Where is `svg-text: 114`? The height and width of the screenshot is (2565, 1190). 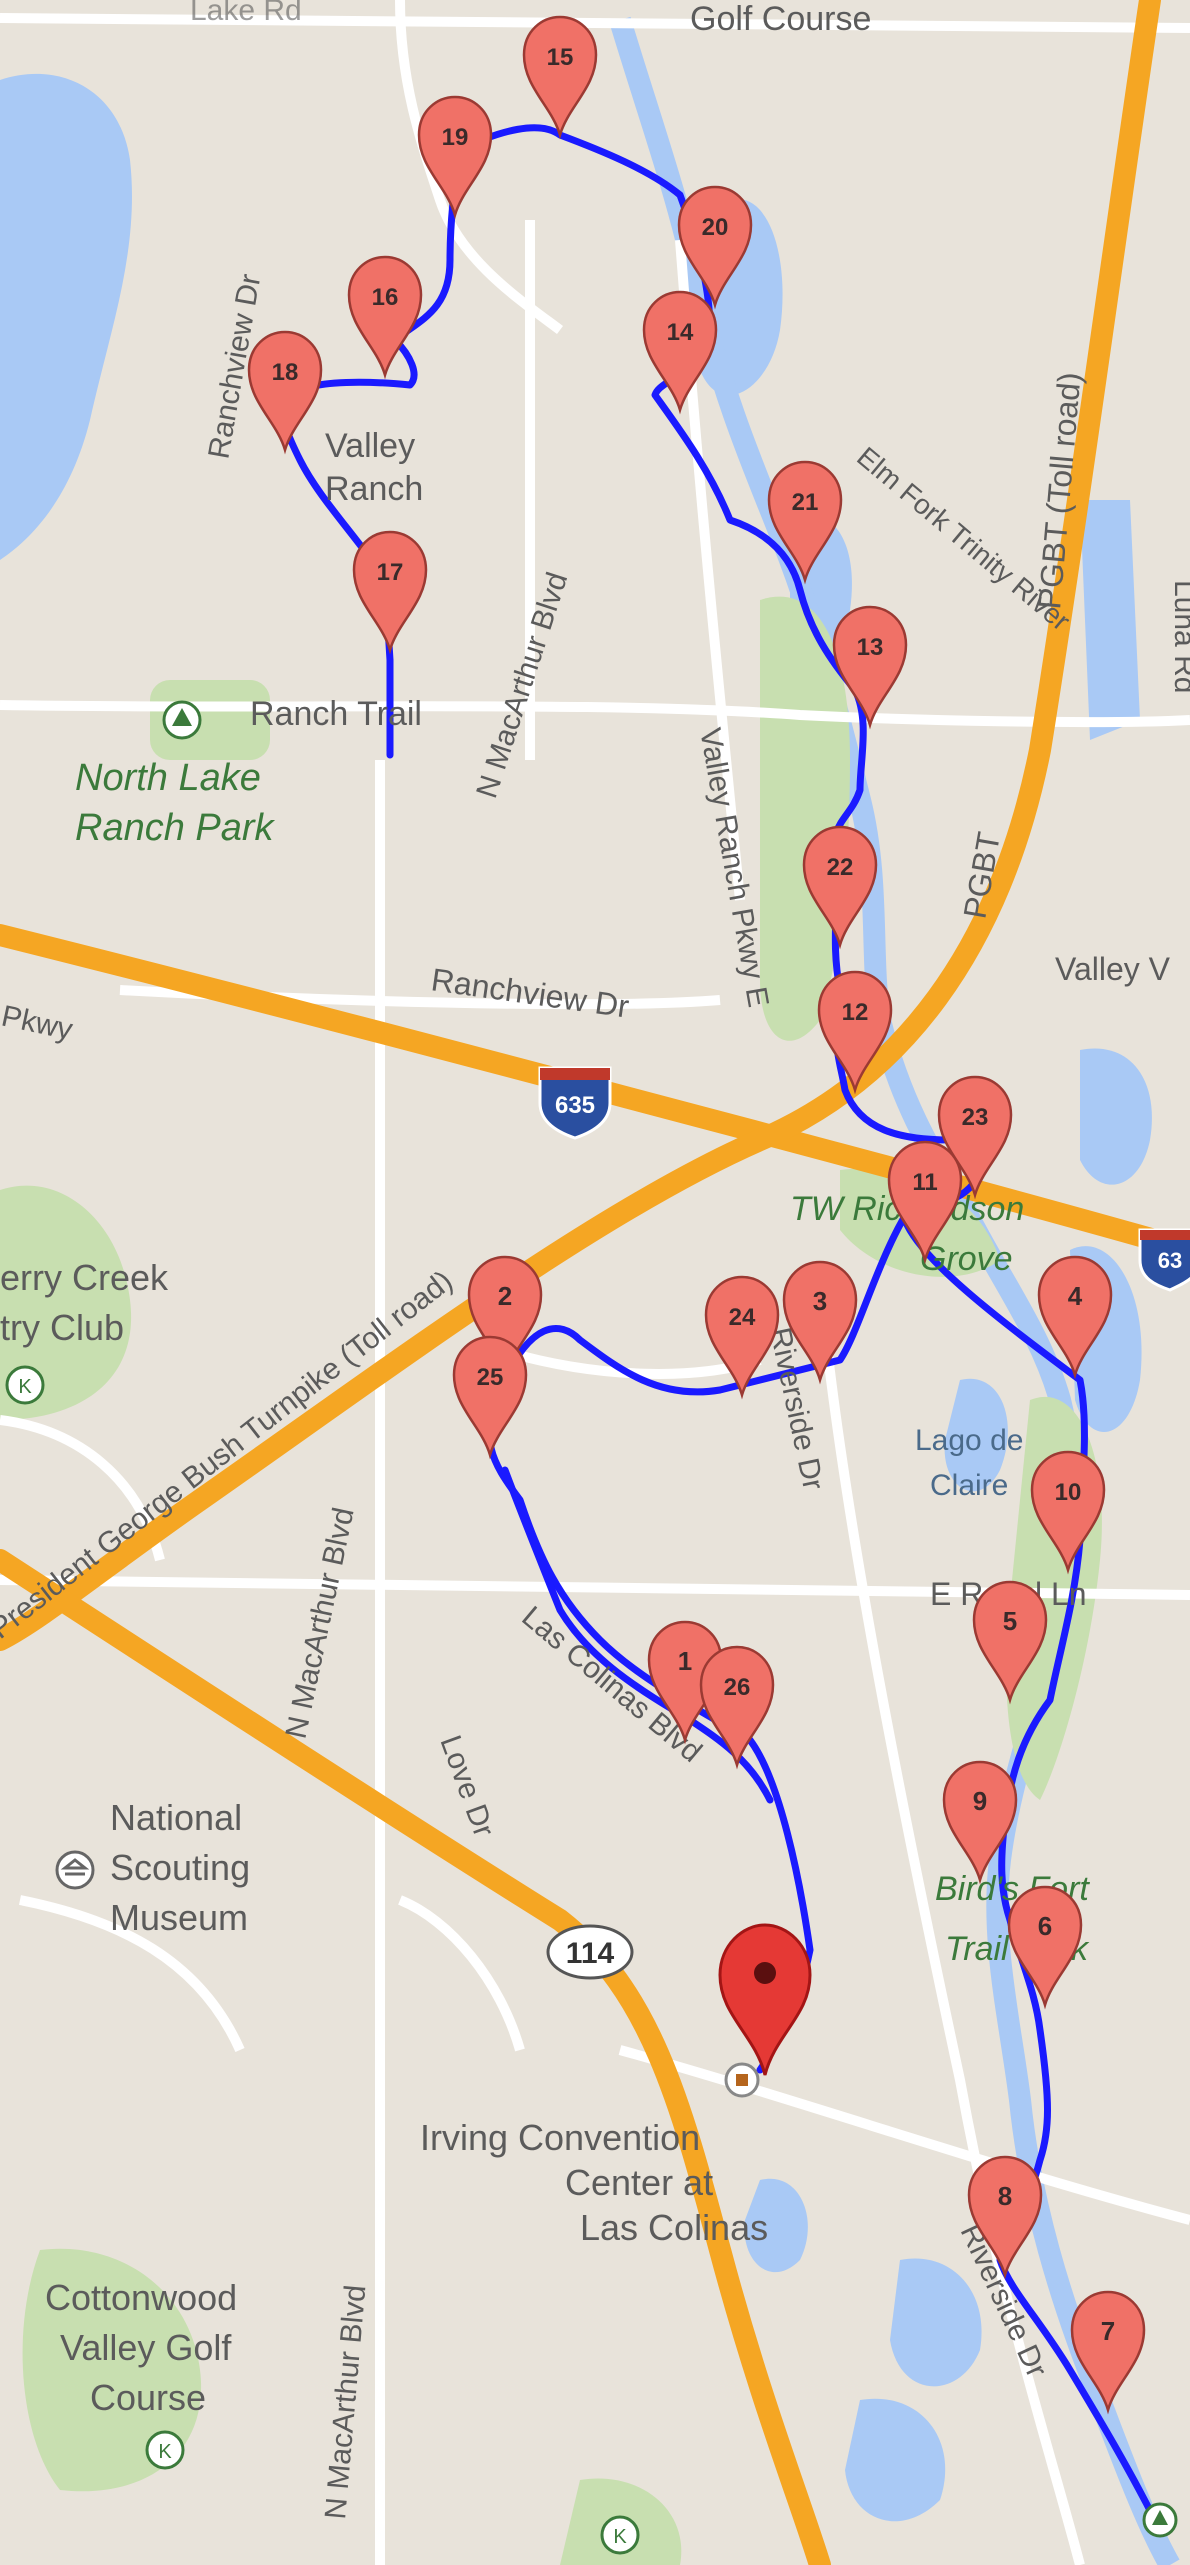
svg-text: 114 is located at coordinates (590, 1953).